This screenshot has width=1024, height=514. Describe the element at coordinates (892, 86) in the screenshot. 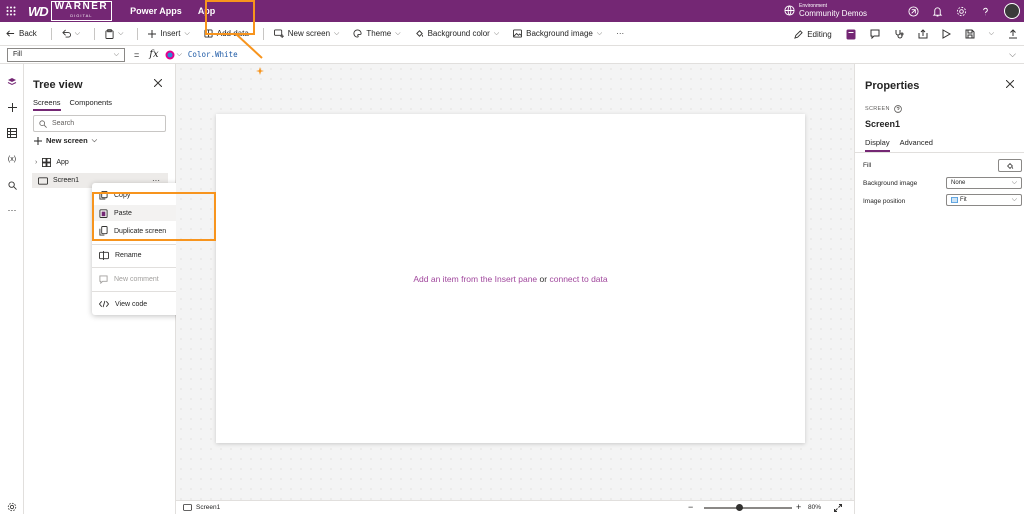

I see `properties-title: Properties` at that location.